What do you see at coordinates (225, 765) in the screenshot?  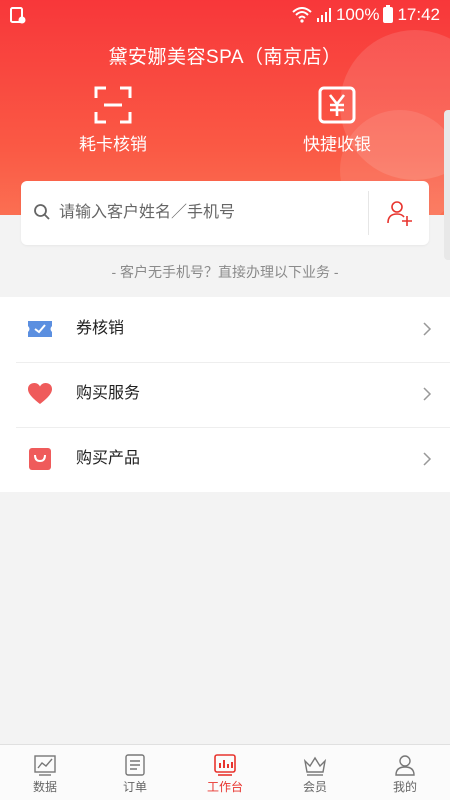 I see `workbench-icon` at bounding box center [225, 765].